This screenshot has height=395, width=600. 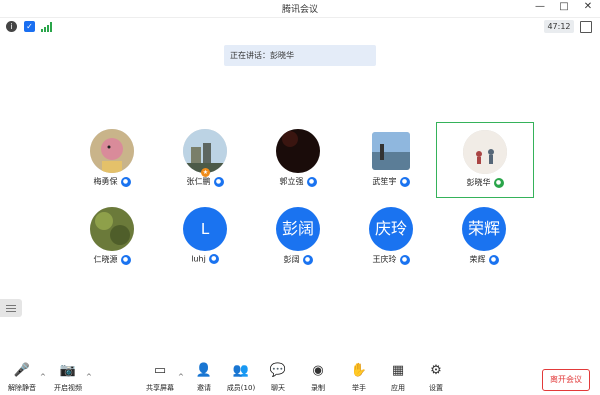 I want to click on participant-tile: ★ 张仁鹏 ●, so click(x=205, y=159).